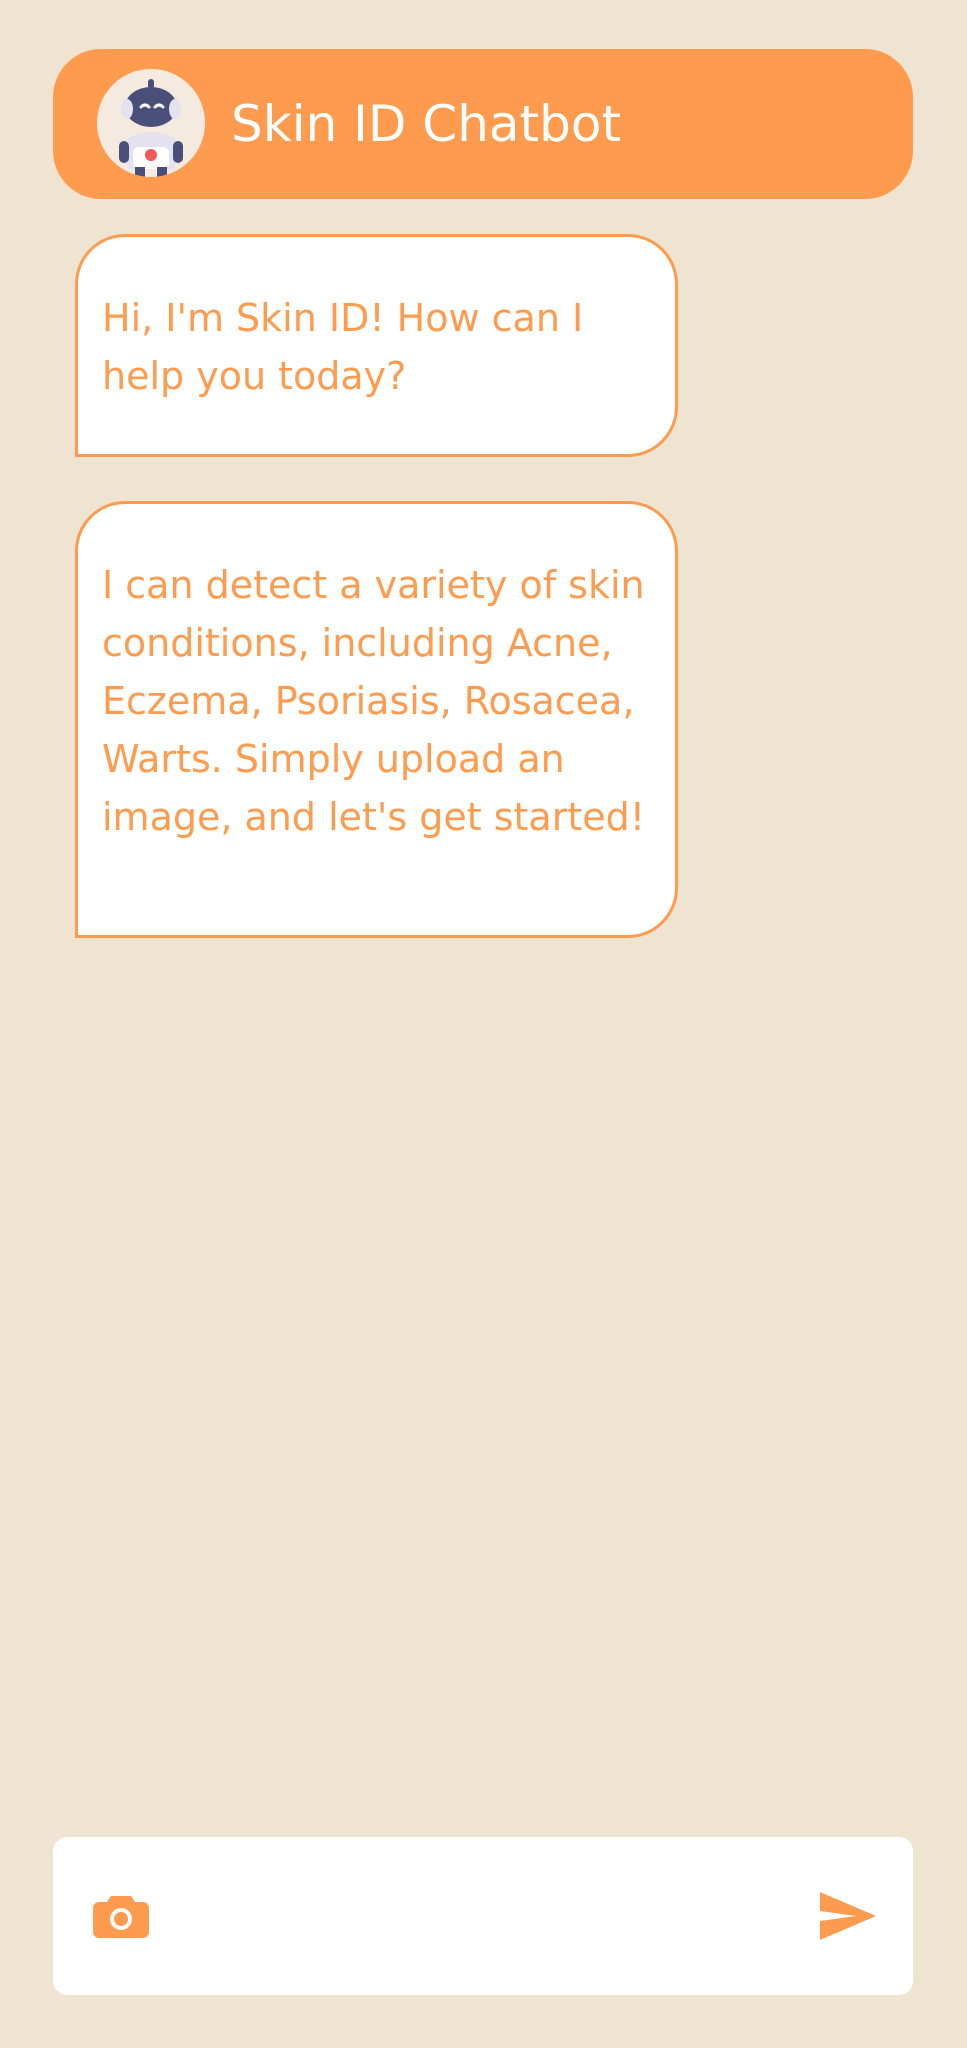 Image resolution: width=967 pixels, height=2048 pixels. Describe the element at coordinates (151, 123) in the screenshot. I see `robot-avatar-icon` at that location.